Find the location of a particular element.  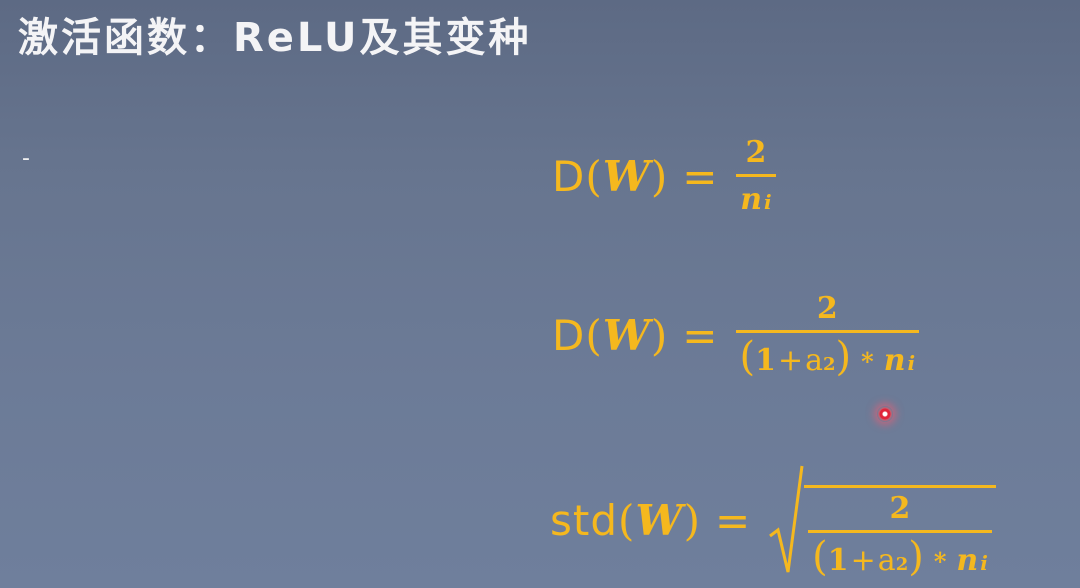

slide-title: 激活函数：ReLU及其变种 is located at coordinates (275, 38).